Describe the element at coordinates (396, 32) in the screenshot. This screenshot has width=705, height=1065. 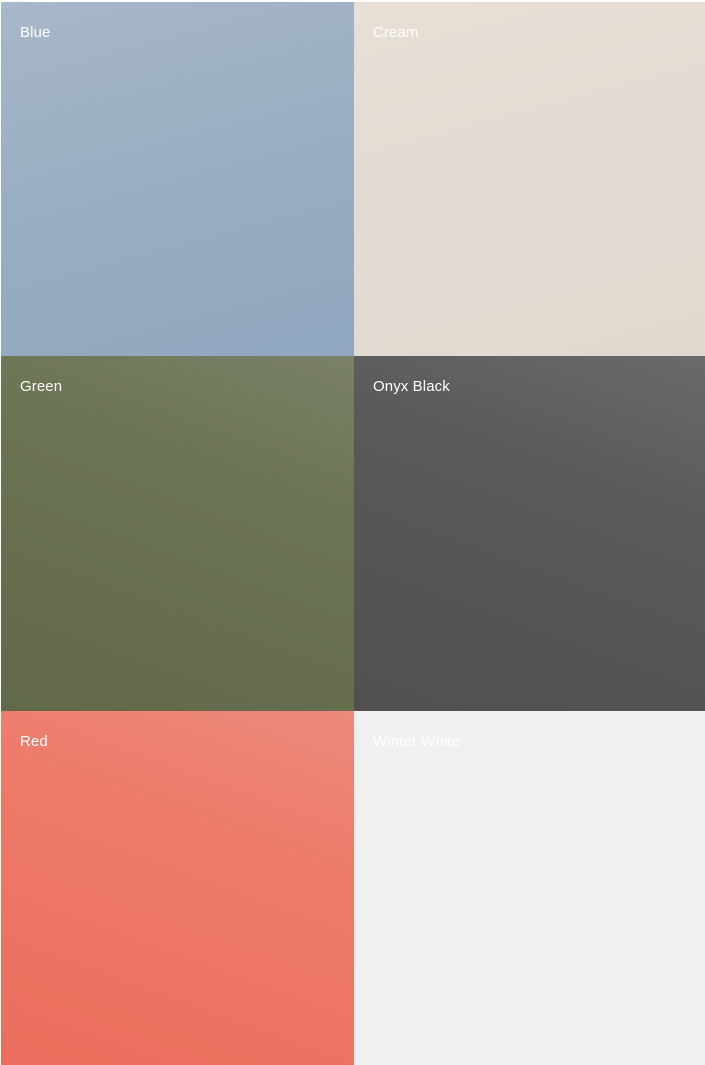
I see `swatch-label: Cream` at that location.